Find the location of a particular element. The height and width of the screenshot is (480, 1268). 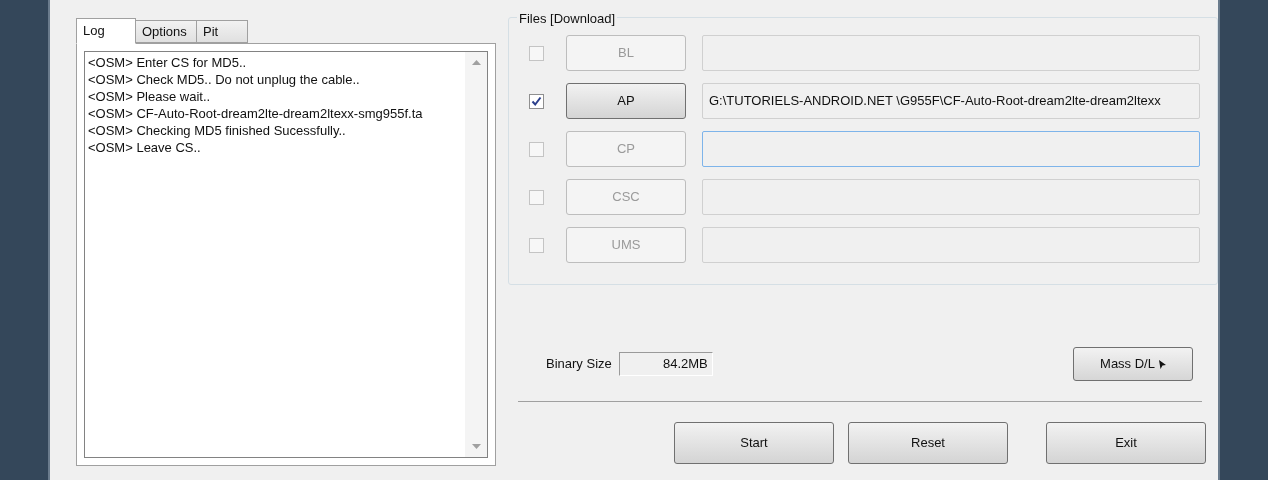

scroll-up-icon is located at coordinates (476, 62).